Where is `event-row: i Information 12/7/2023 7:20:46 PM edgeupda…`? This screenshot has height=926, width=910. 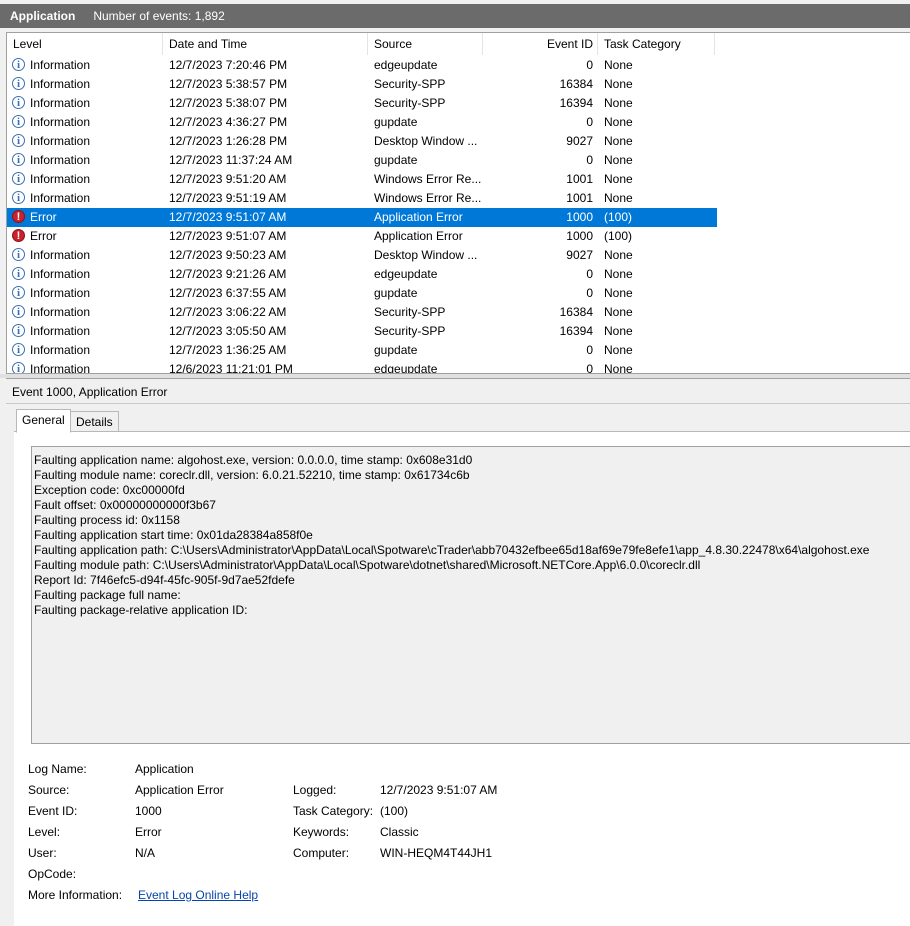 event-row: i Information 12/7/2023 7:20:46 PM edgeupda… is located at coordinates (362, 65).